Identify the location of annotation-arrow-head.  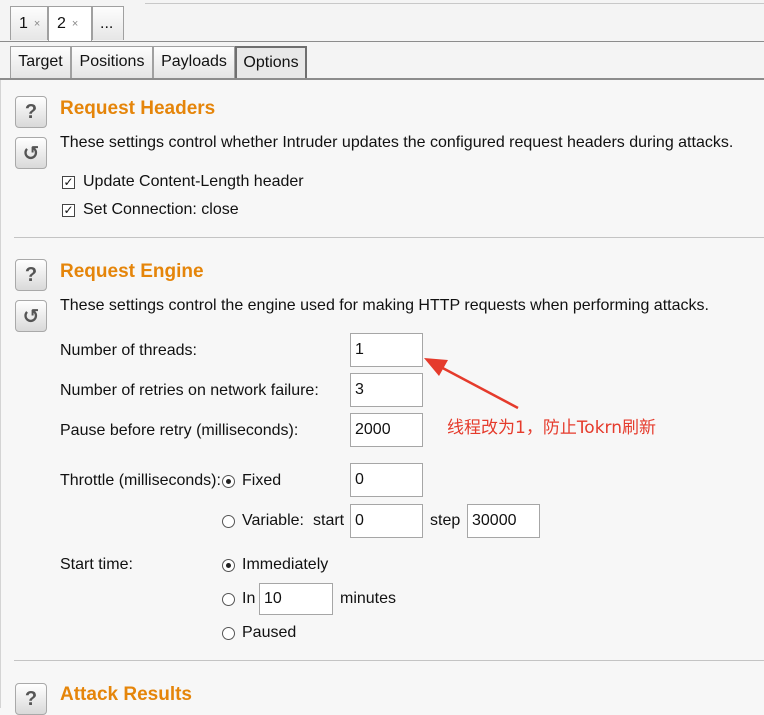
(436, 367).